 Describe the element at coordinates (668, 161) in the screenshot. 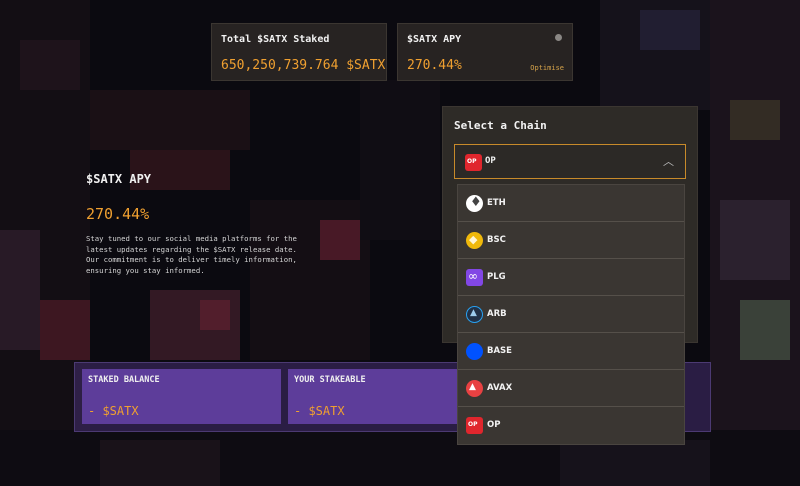

I see `chevron-up-icon: ︿` at that location.